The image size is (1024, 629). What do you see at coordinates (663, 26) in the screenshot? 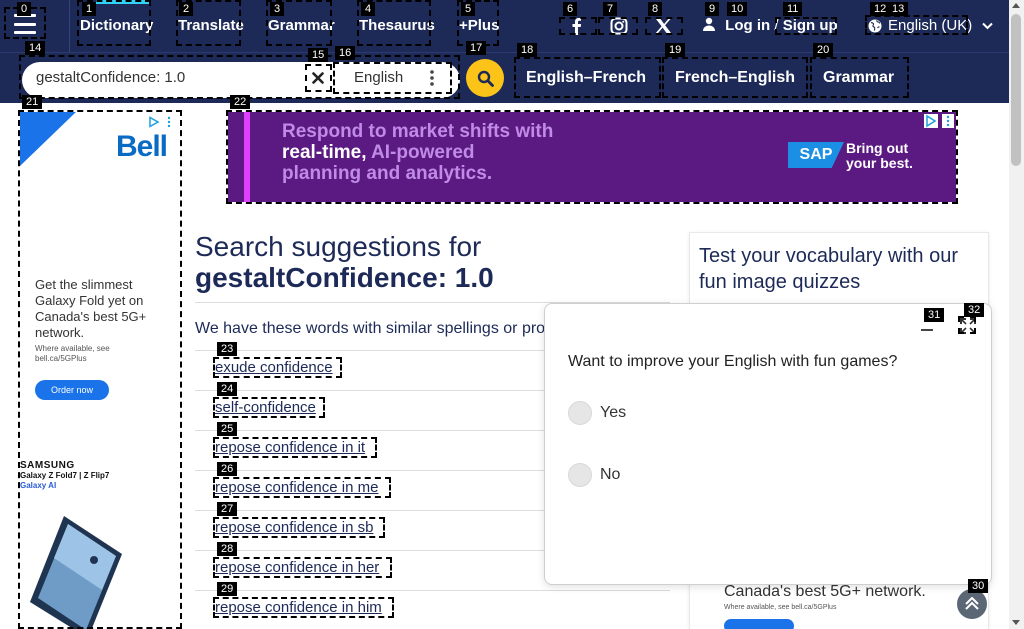
I see `x-twitter-icon` at bounding box center [663, 26].